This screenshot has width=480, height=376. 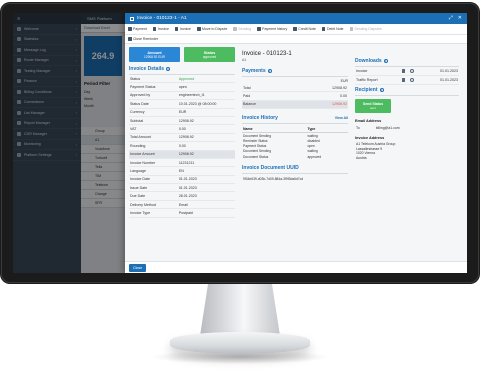 I want to click on toolbar-button-label: Move to Dispute, so click(x=215, y=29).